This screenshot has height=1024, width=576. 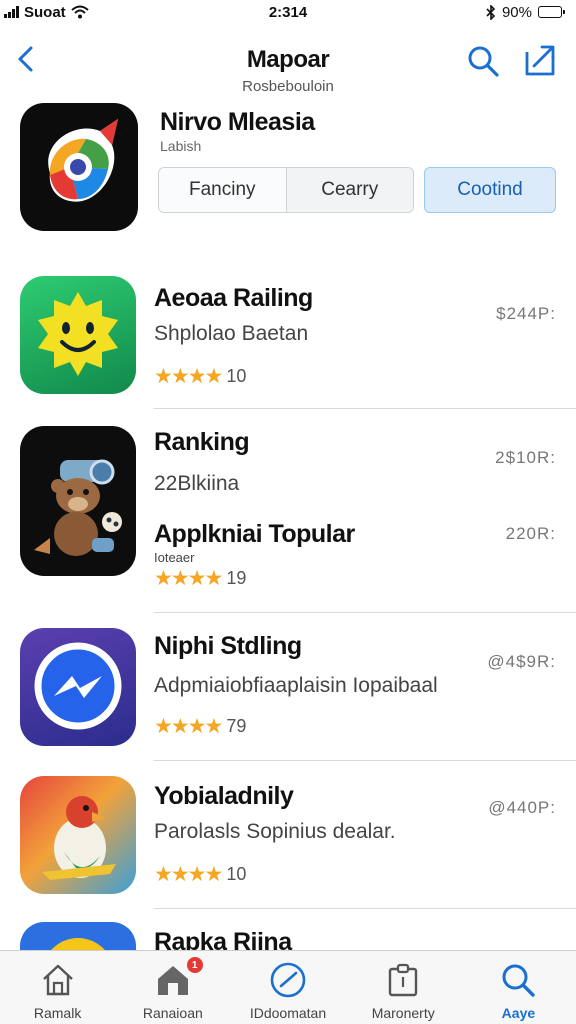 What do you see at coordinates (525, 458) in the screenshot?
I see `app-price: 2$10R:` at bounding box center [525, 458].